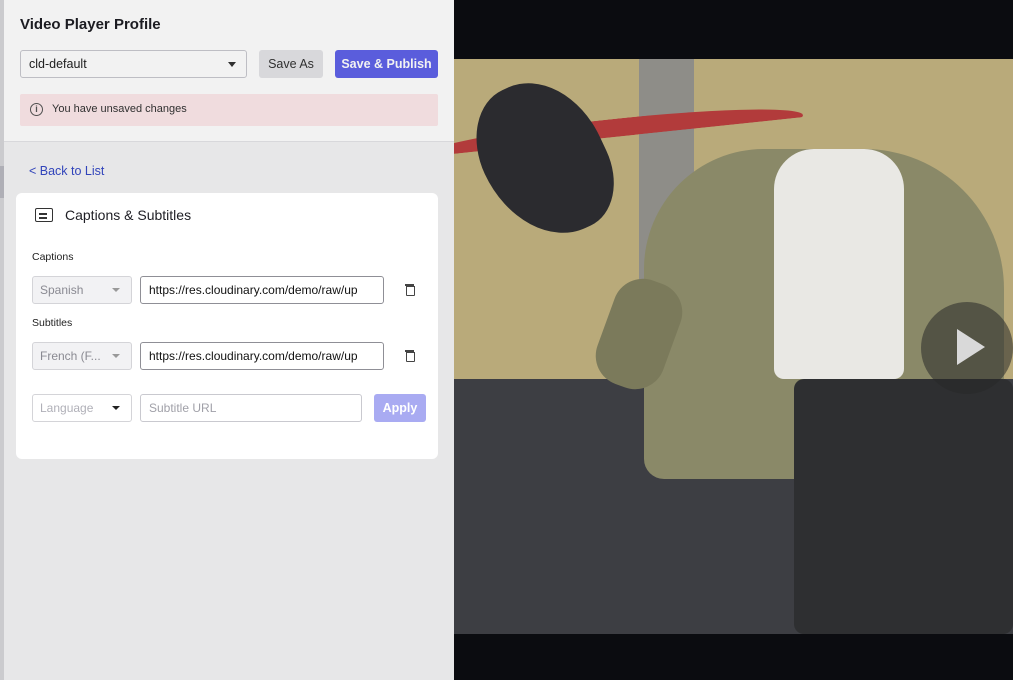 The height and width of the screenshot is (680, 1013). What do you see at coordinates (67, 408) in the screenshot?
I see `new-language-placeholder: Language` at bounding box center [67, 408].